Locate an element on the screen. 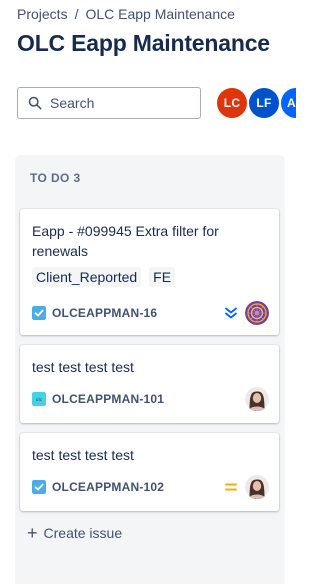 The height and width of the screenshot is (584, 320). issue-footer: olc OLCEAPPMAN-101 is located at coordinates (150, 399).